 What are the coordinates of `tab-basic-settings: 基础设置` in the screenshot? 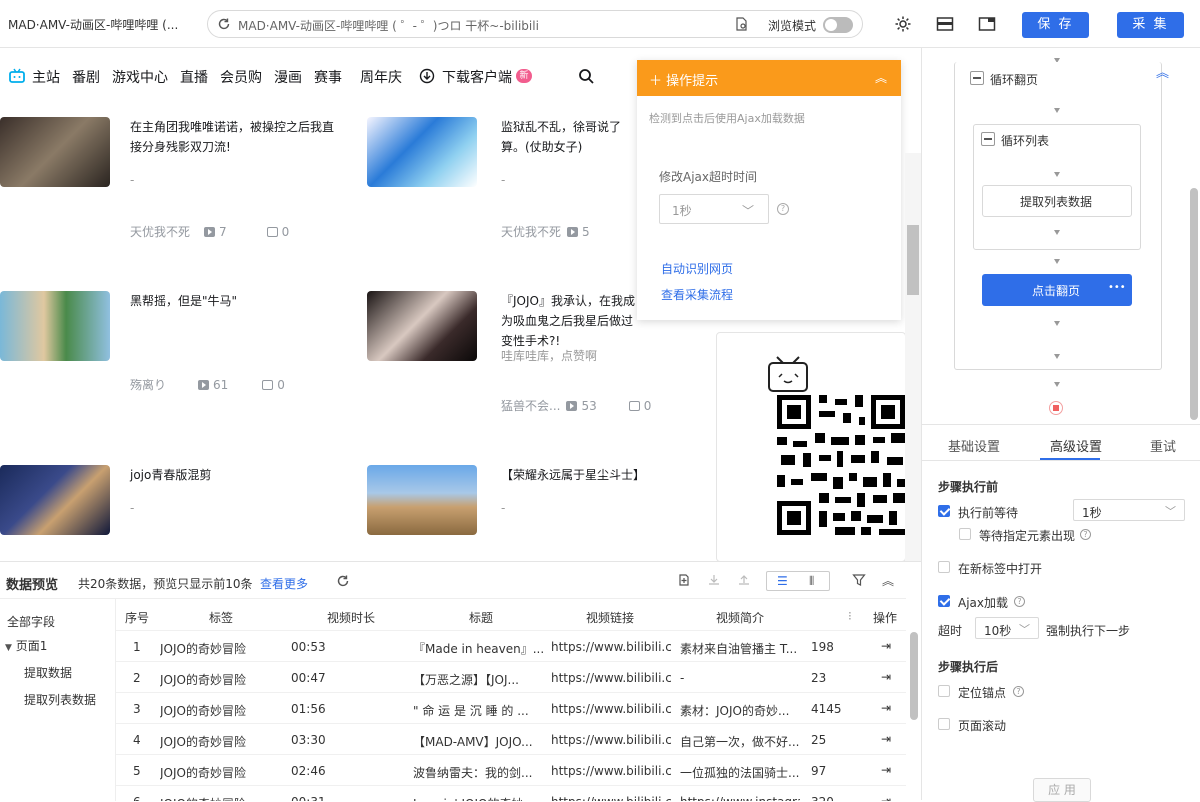 It's located at (974, 445).